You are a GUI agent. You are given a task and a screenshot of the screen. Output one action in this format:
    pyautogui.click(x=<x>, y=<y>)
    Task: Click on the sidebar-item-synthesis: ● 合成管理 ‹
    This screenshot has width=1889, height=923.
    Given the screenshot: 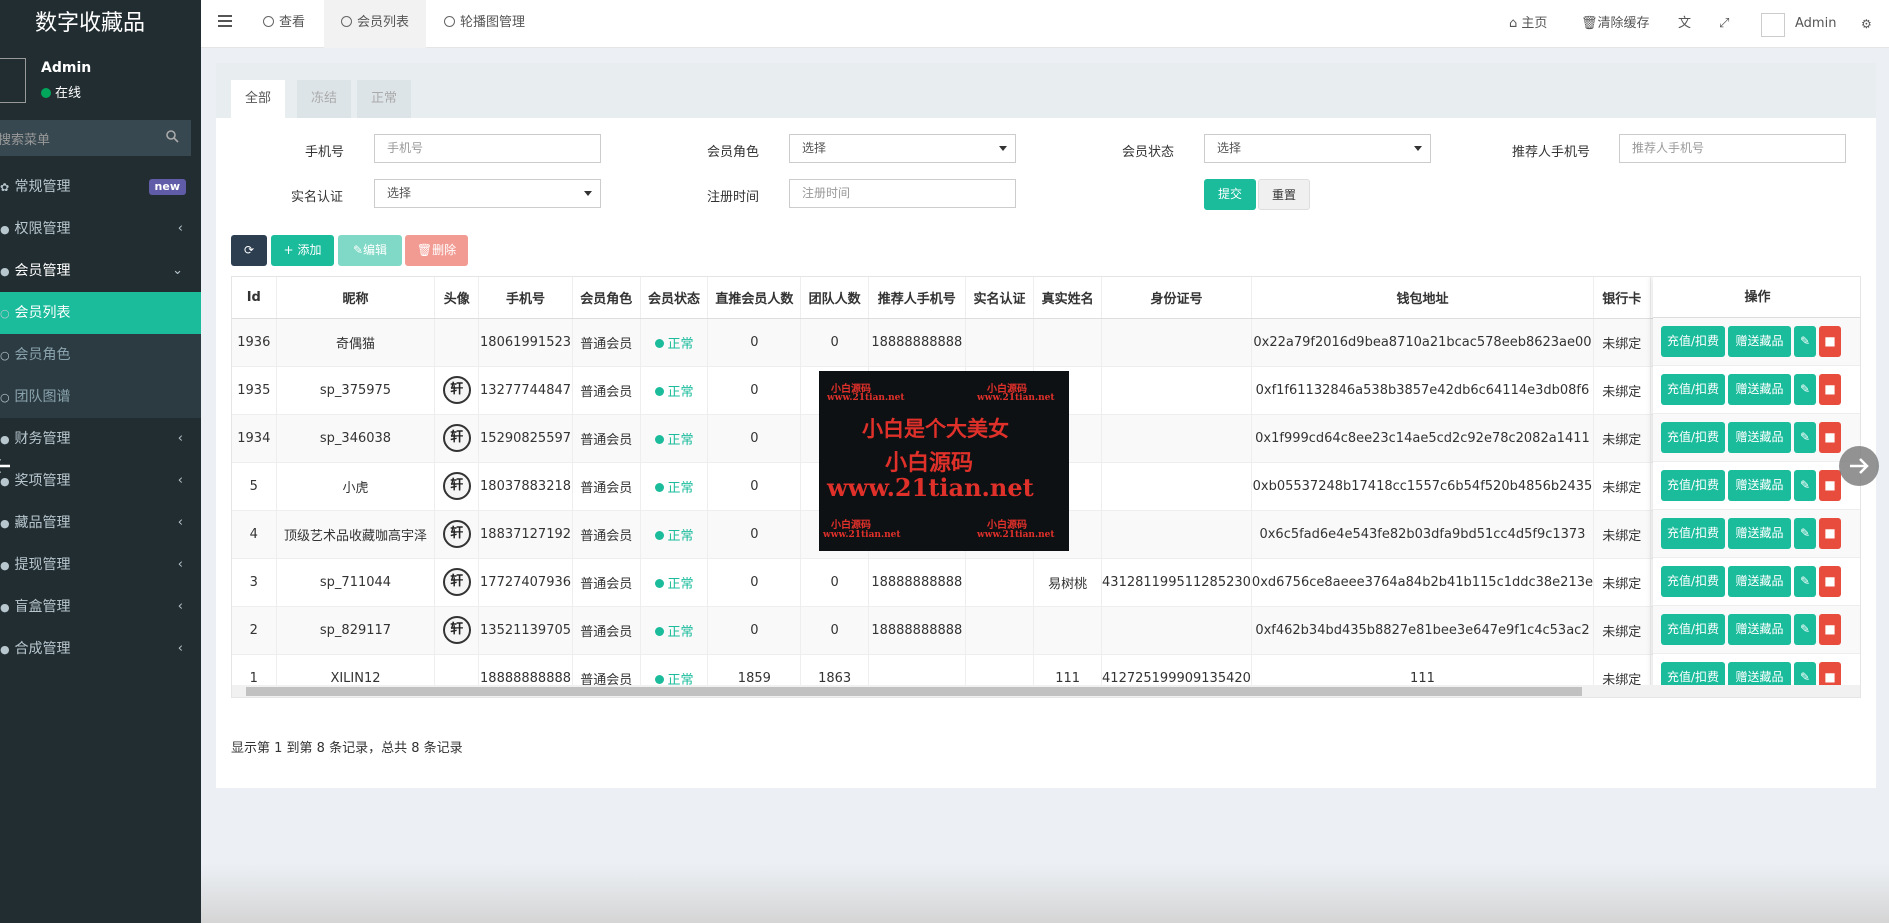 What is the action you would take?
    pyautogui.click(x=100, y=649)
    